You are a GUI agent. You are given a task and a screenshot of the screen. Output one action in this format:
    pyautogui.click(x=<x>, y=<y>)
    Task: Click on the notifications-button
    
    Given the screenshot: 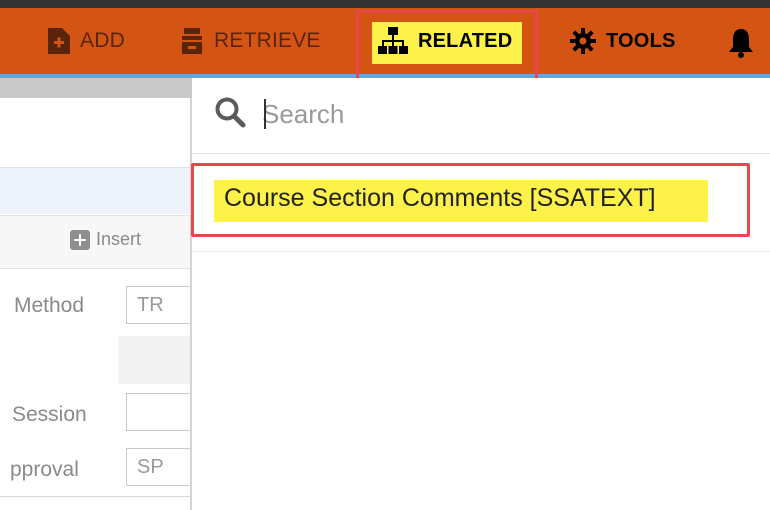 What is the action you would take?
    pyautogui.click(x=741, y=45)
    